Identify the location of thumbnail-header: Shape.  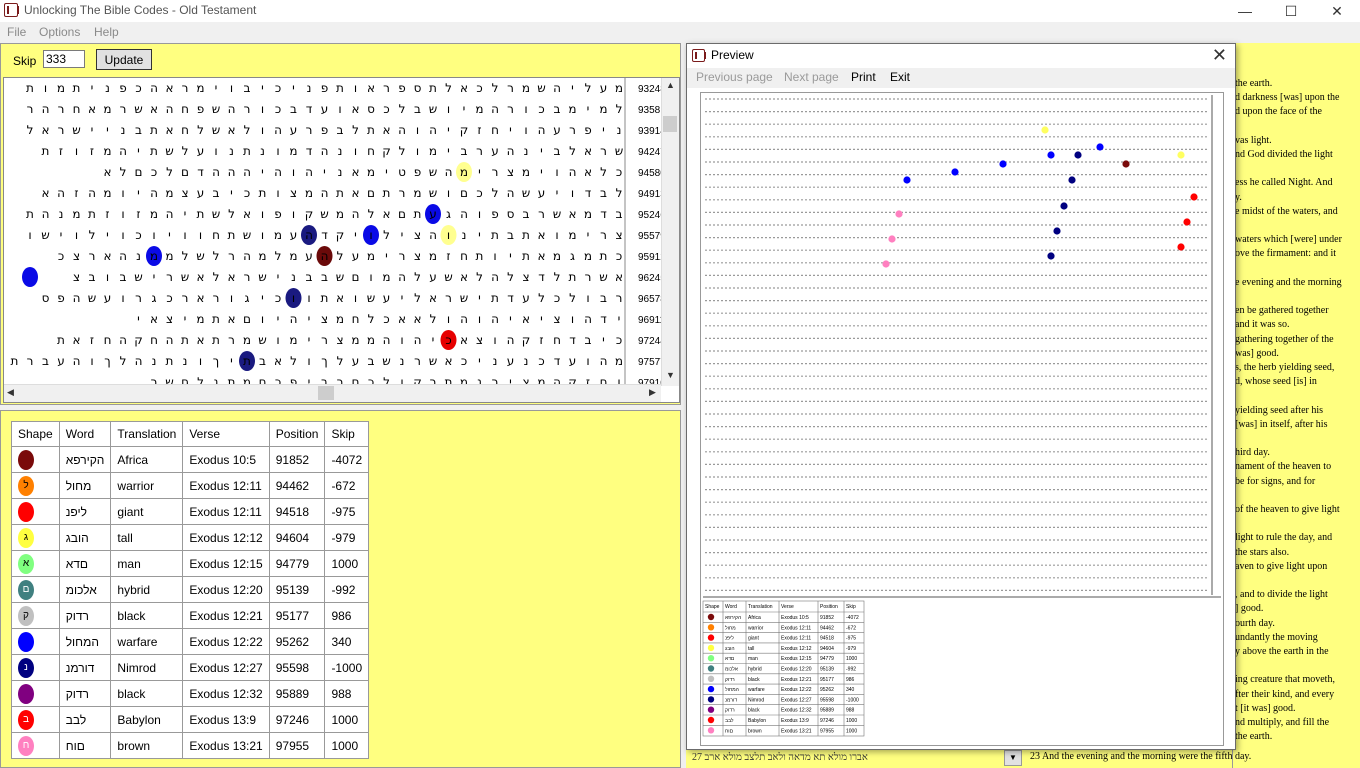
(712, 607).